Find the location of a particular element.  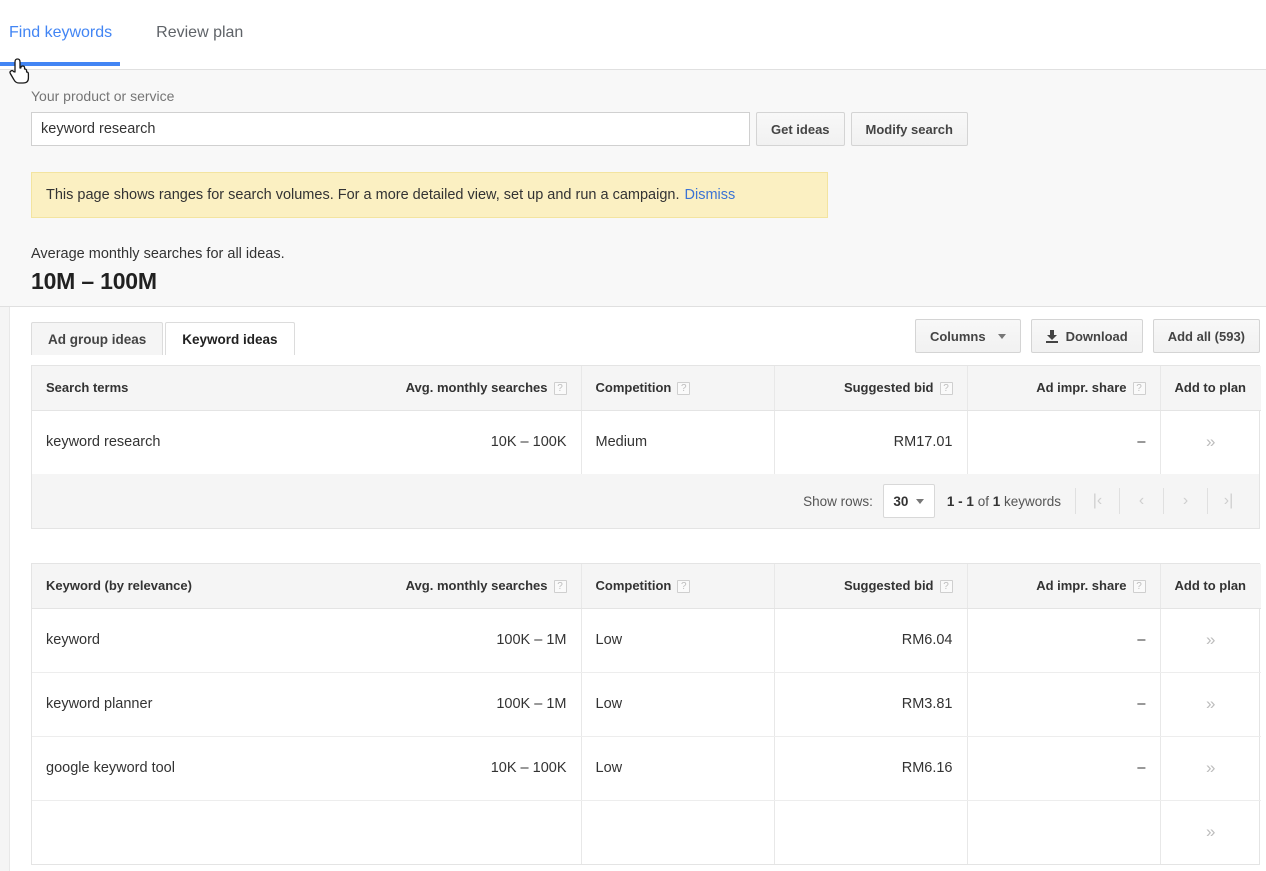

header-search-terms: Search terms is located at coordinates (210, 388).